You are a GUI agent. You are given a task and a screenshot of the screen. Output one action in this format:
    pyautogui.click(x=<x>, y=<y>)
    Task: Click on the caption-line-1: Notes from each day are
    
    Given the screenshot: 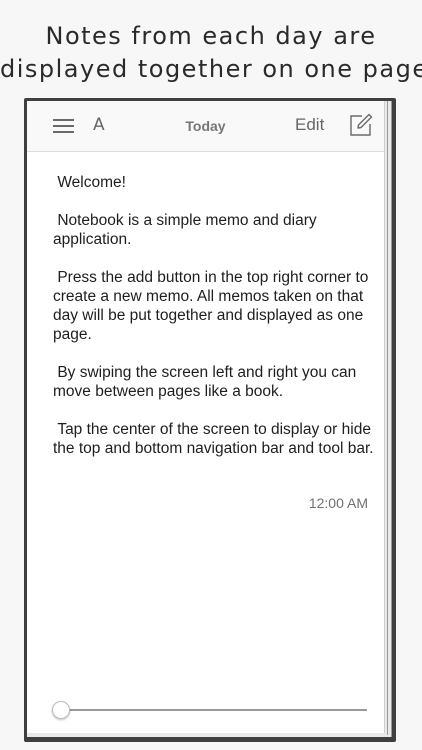 What is the action you would take?
    pyautogui.click(x=211, y=36)
    